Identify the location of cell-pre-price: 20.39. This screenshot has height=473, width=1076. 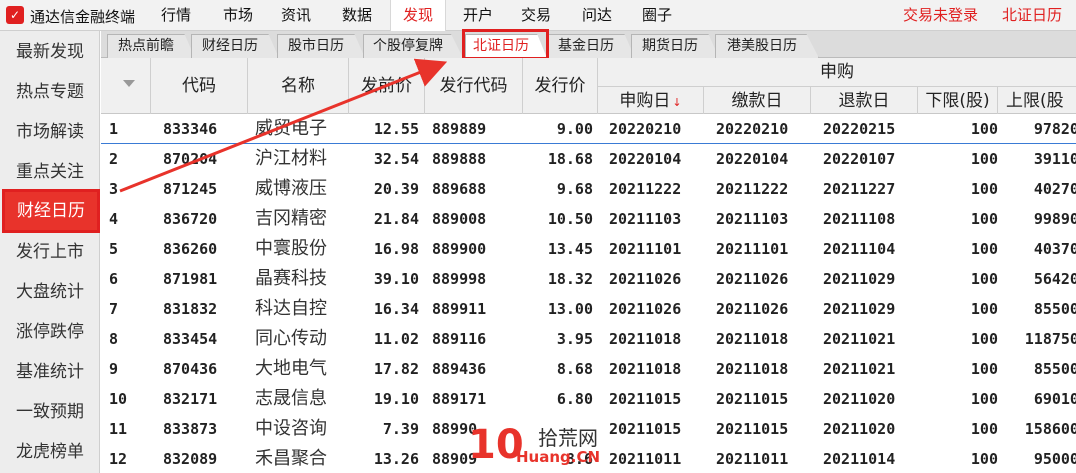
(396, 189).